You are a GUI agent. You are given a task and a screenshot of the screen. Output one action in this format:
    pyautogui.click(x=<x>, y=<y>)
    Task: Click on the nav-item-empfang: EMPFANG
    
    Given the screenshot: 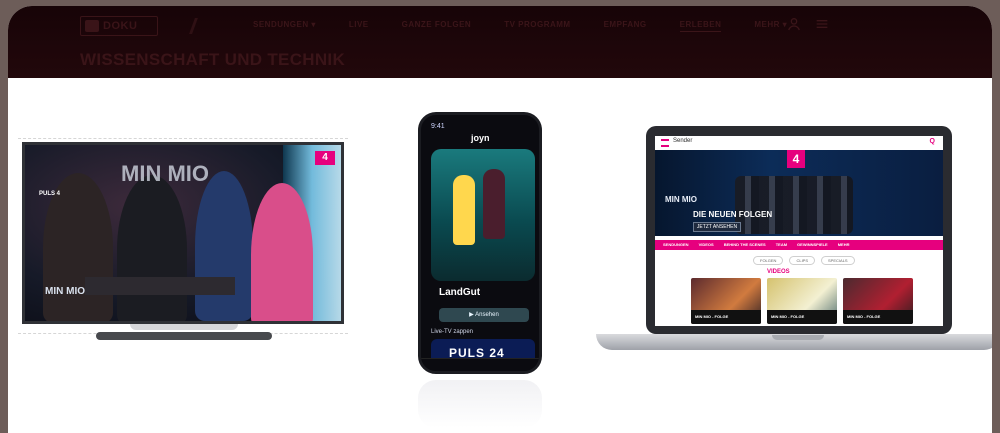 What is the action you would take?
    pyautogui.click(x=625, y=26)
    